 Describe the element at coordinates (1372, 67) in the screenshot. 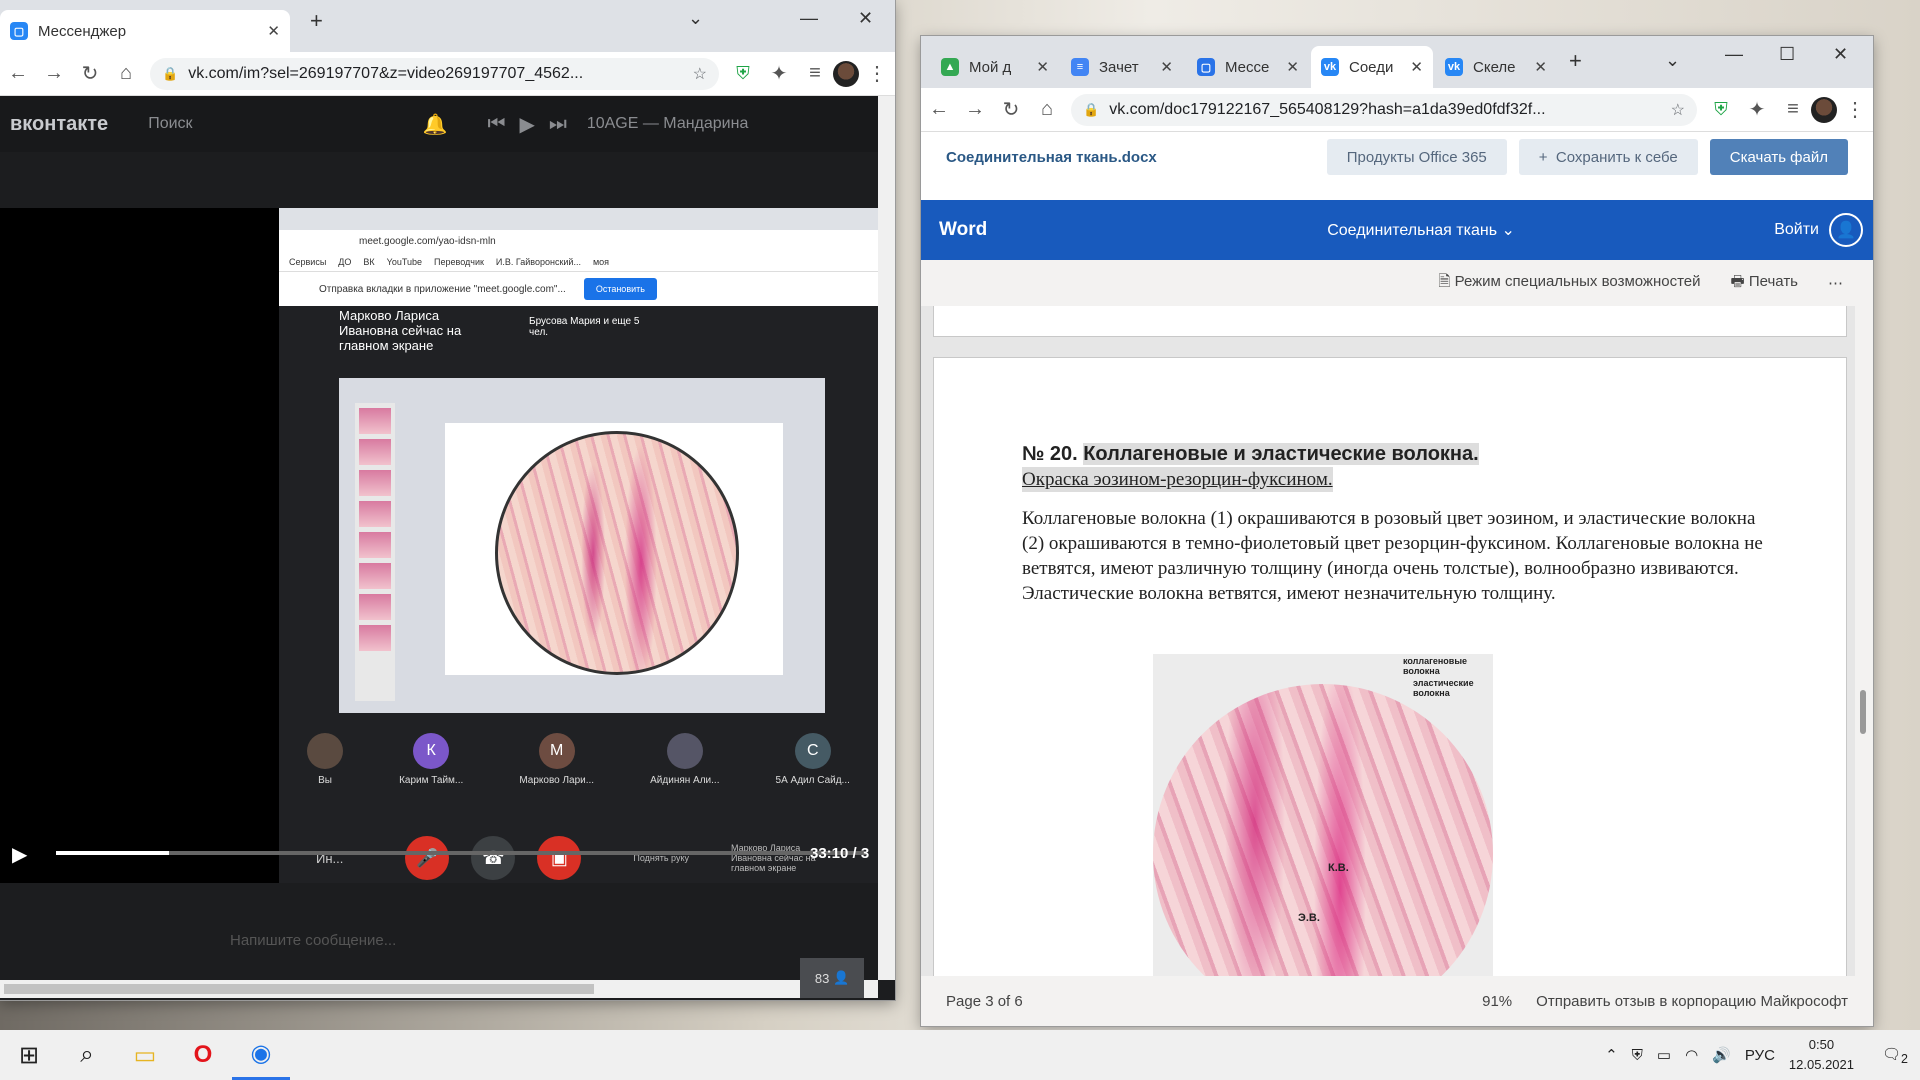

I see `tab-doc-active: vk Соеди ✕` at that location.